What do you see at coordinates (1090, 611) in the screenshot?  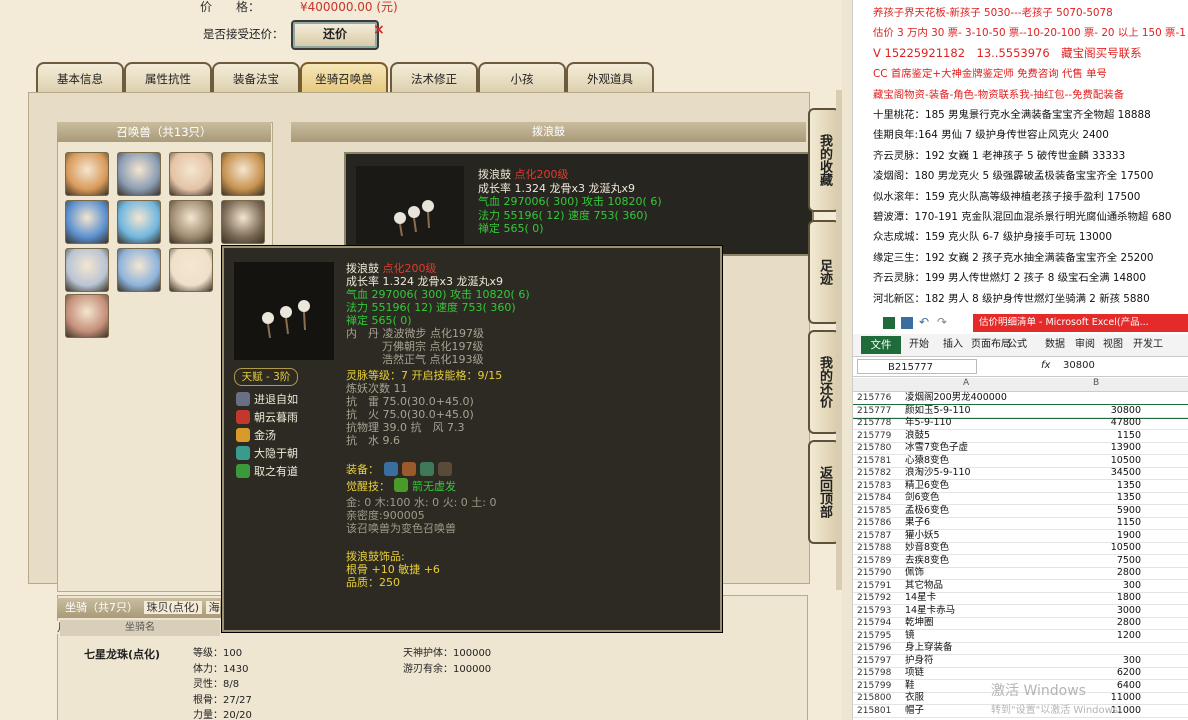 I see `cell-b: 3000` at bounding box center [1090, 611].